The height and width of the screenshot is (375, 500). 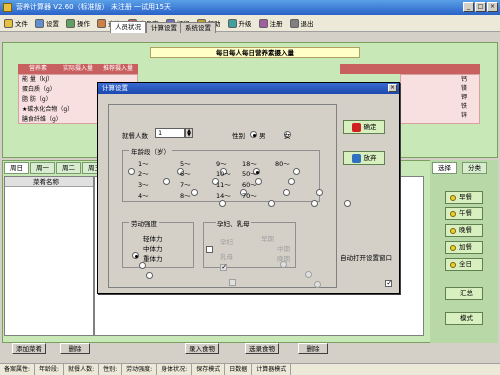 What do you see at coordinates (464, 115) in the screenshot?
I see `mineral-row: 锌` at bounding box center [464, 115].